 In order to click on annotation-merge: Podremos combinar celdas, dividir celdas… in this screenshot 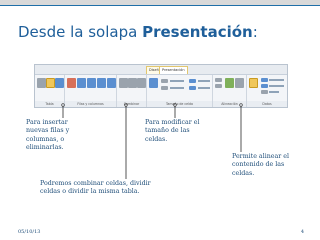, I will do `click(95, 188)`.